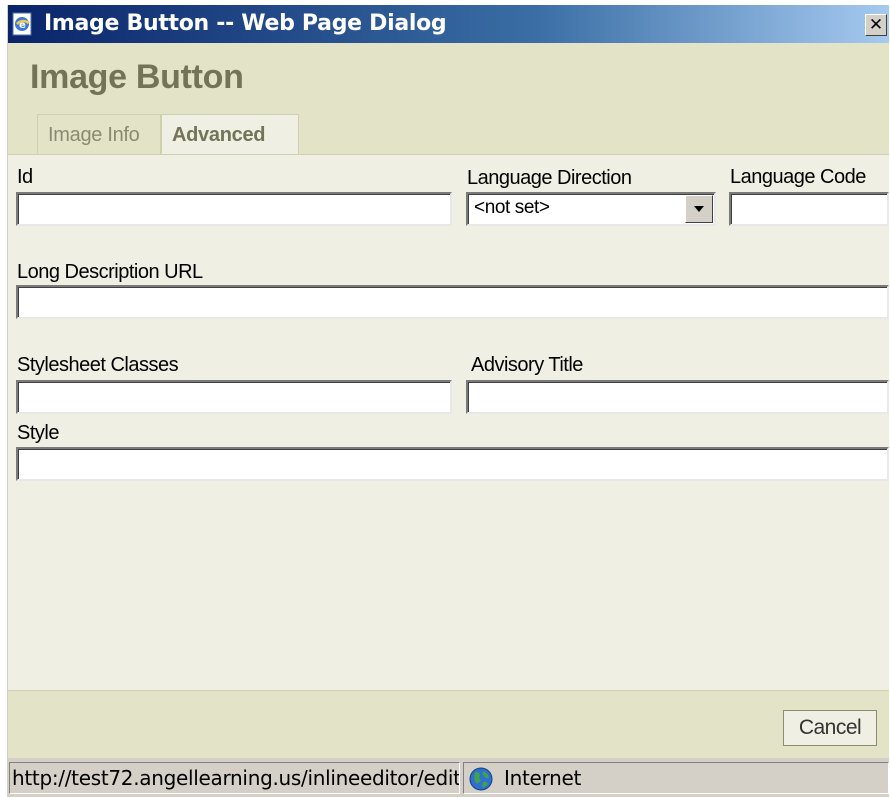  What do you see at coordinates (699, 209) in the screenshot?
I see `chevron-down-icon` at bounding box center [699, 209].